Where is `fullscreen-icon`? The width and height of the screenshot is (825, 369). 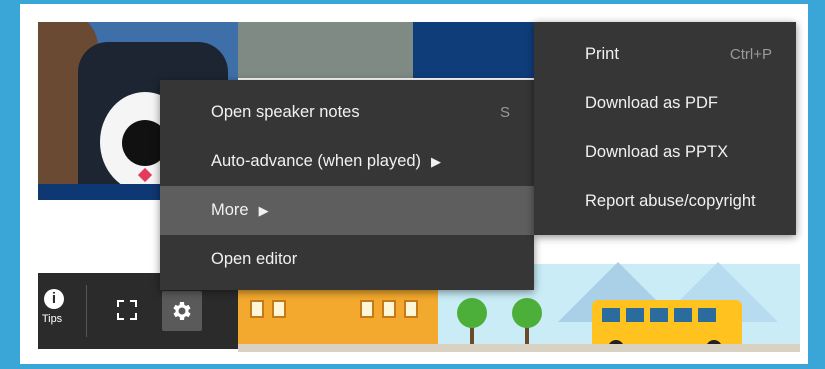
fullscreen-icon is located at coordinates (127, 310).